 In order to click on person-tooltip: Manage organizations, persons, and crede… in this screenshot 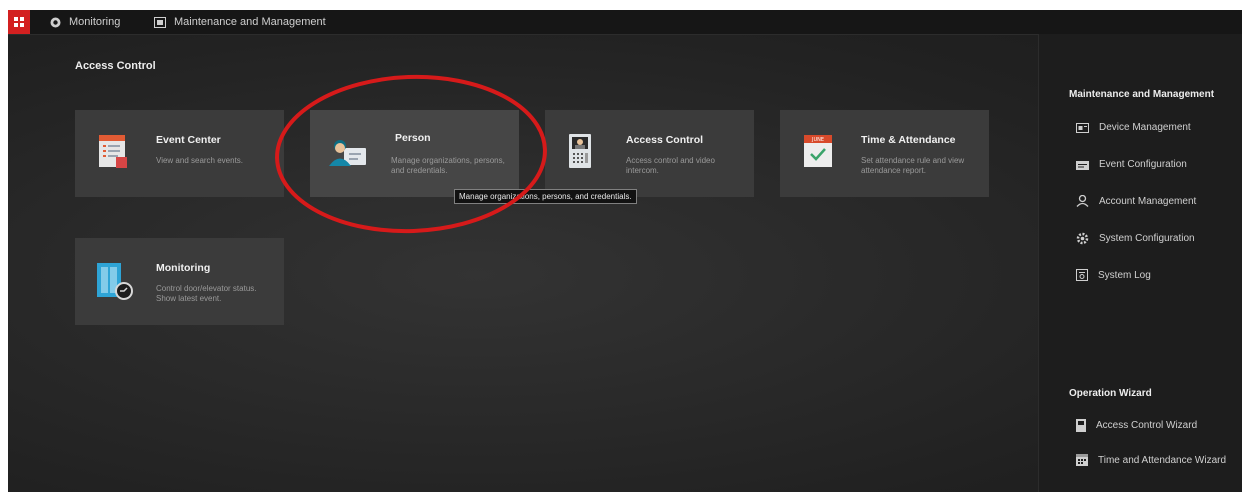, I will do `click(545, 196)`.